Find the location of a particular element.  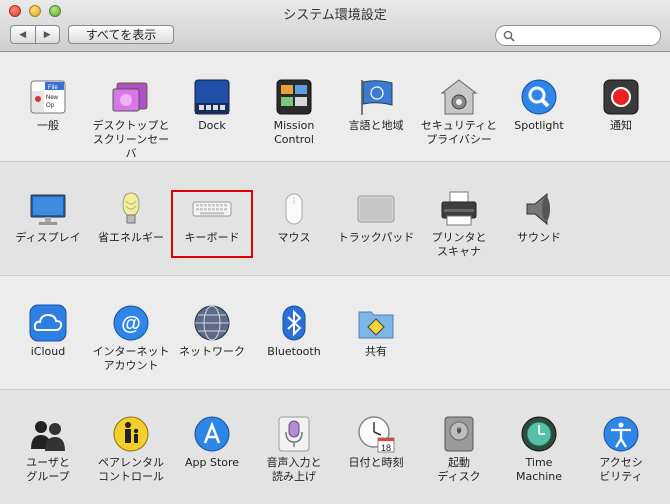

security-privacy-icon is located at coordinates (459, 97).